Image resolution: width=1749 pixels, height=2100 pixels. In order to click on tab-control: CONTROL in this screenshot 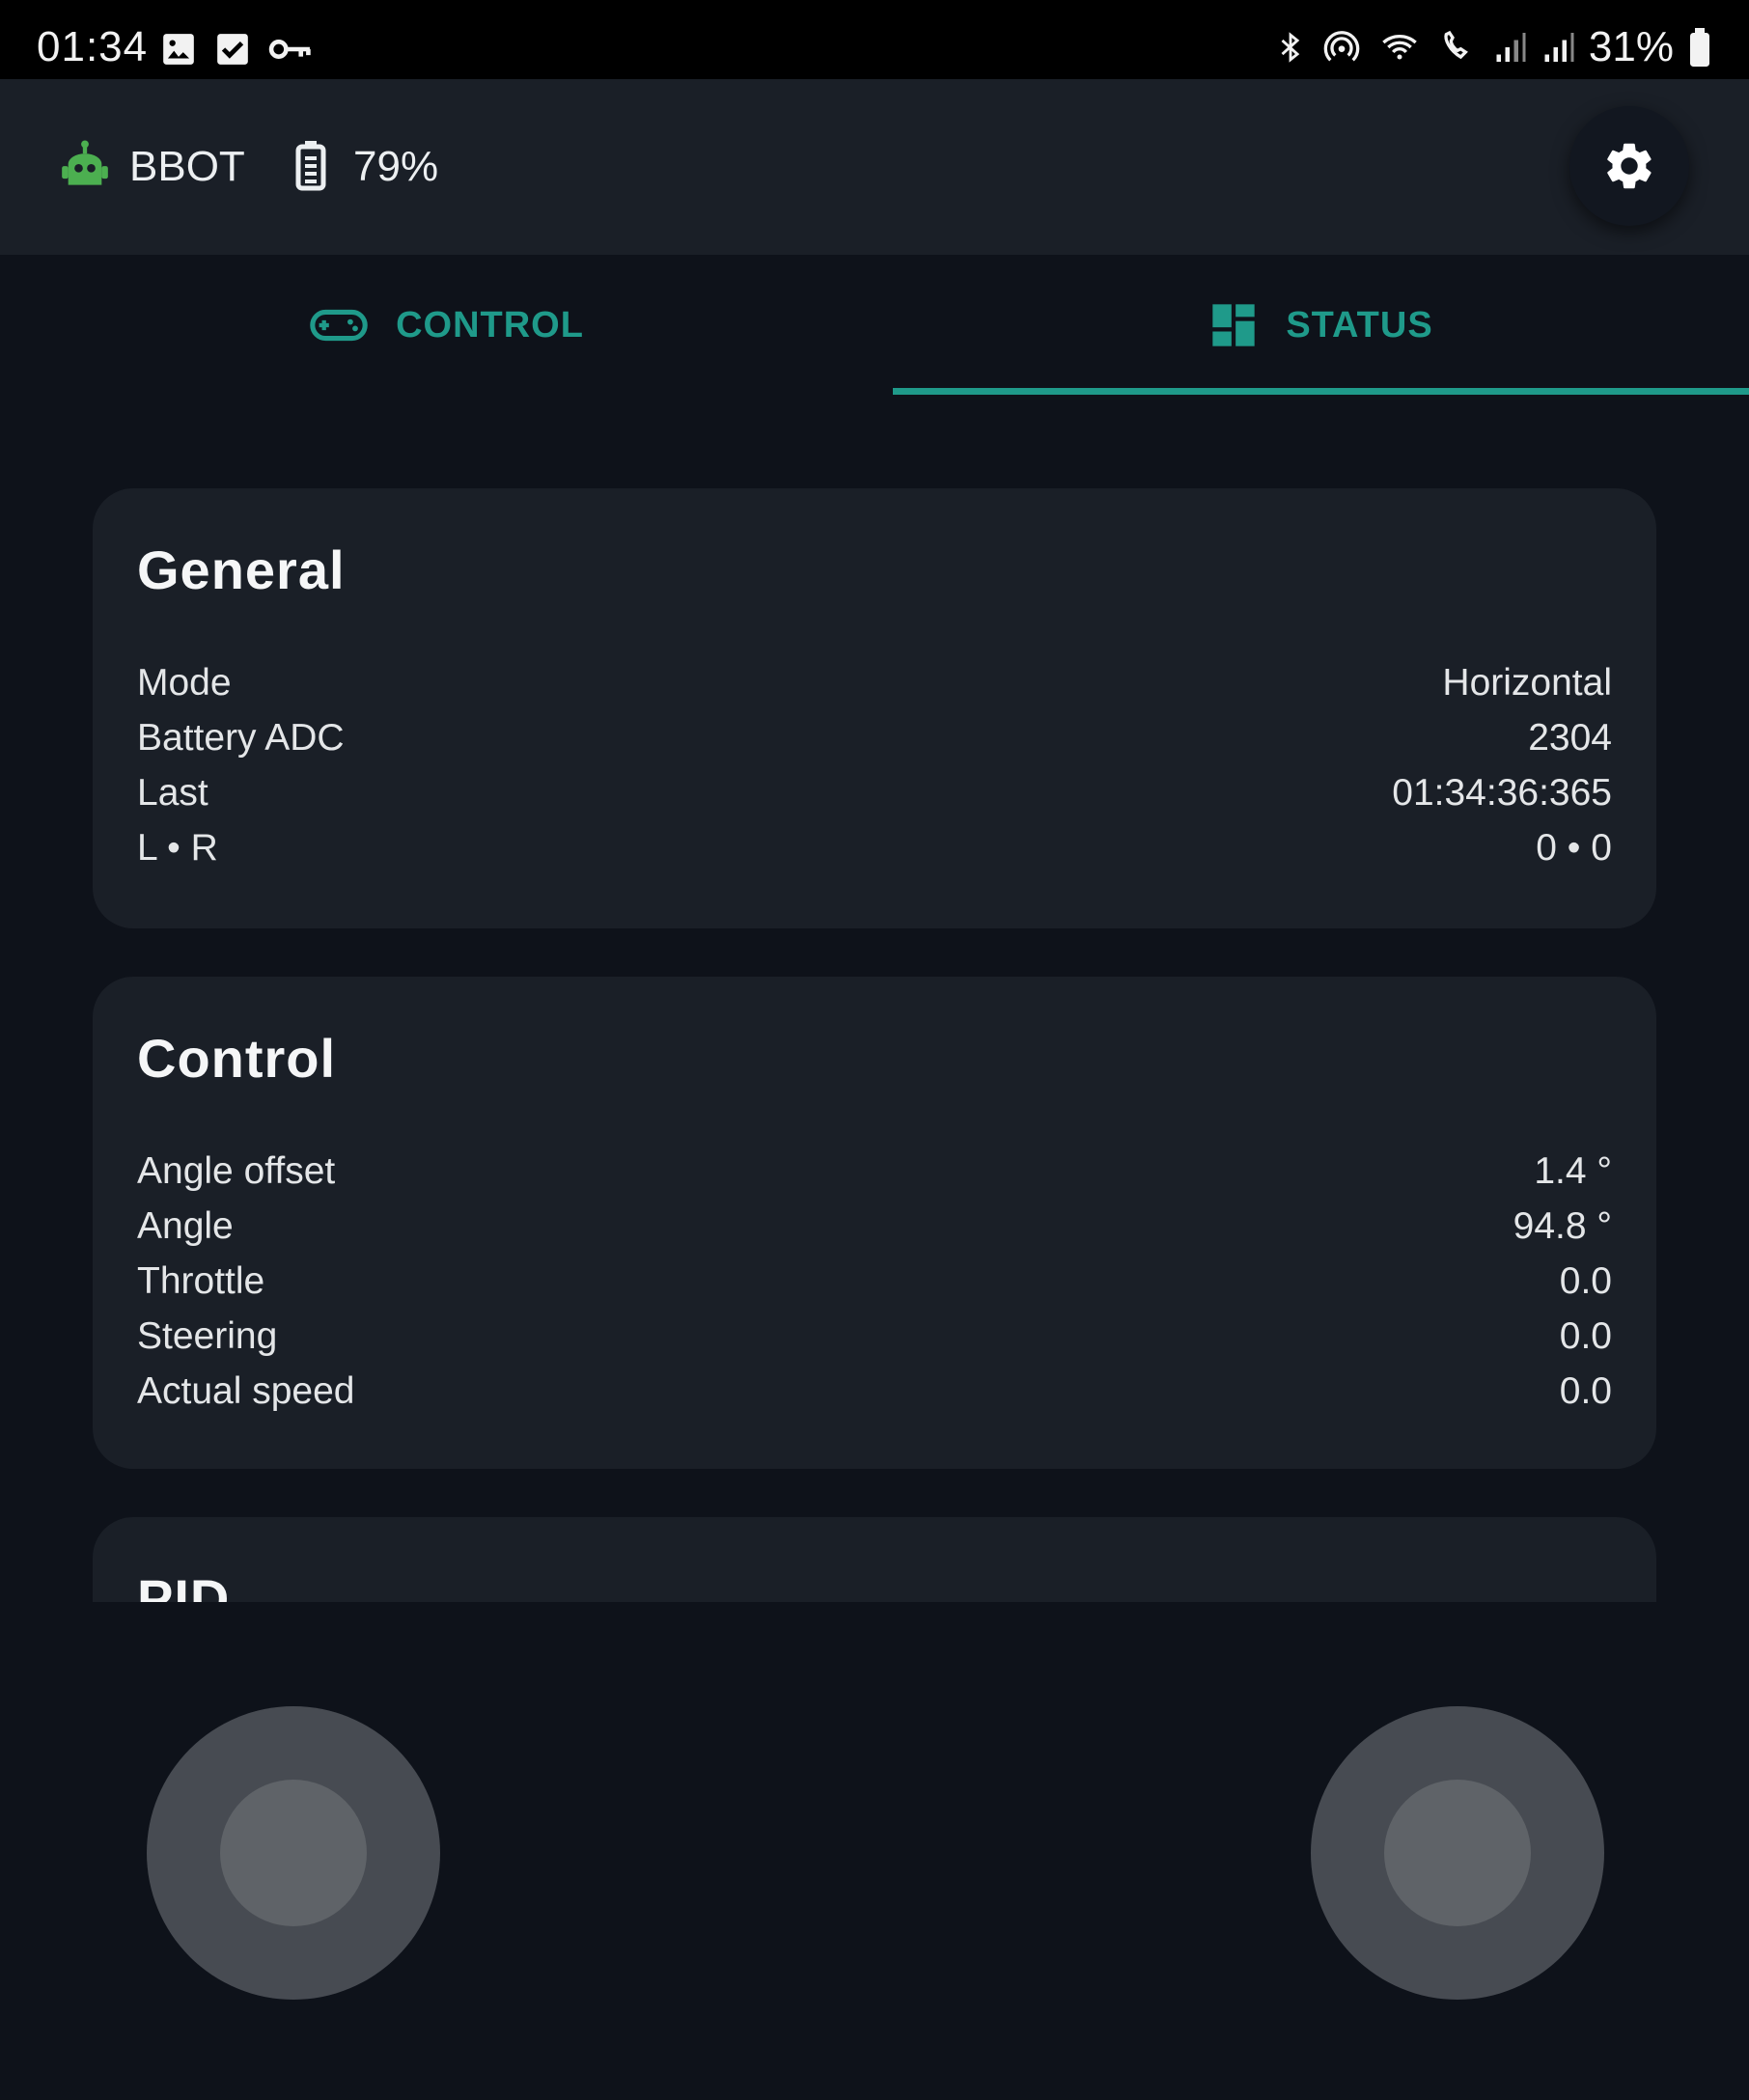, I will do `click(446, 325)`.